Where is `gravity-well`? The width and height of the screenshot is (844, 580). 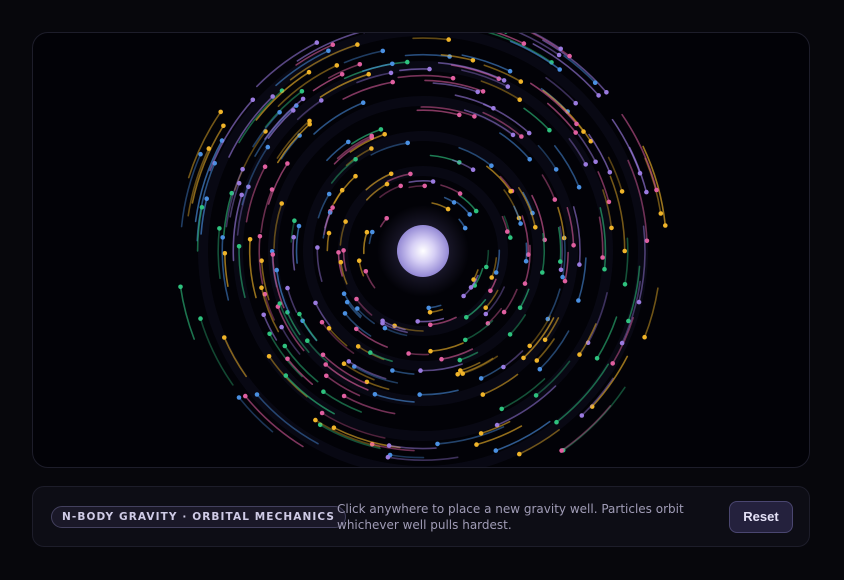 gravity-well is located at coordinates (423, 251).